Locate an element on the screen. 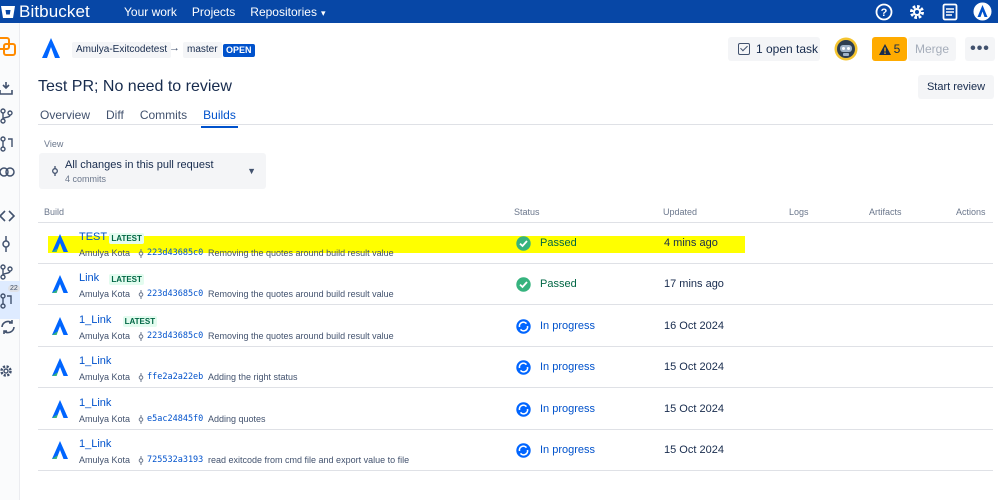 The width and height of the screenshot is (998, 500). tab-overview: Overview is located at coordinates (65, 116).